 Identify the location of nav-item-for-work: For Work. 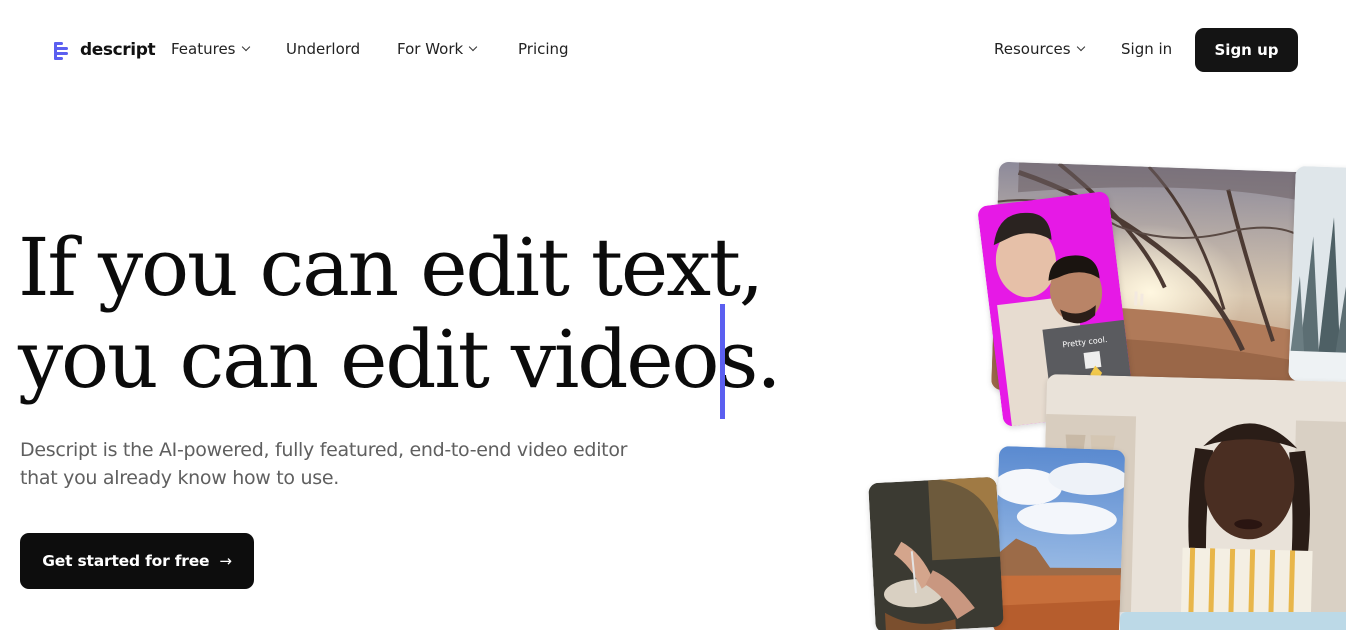
(437, 49).